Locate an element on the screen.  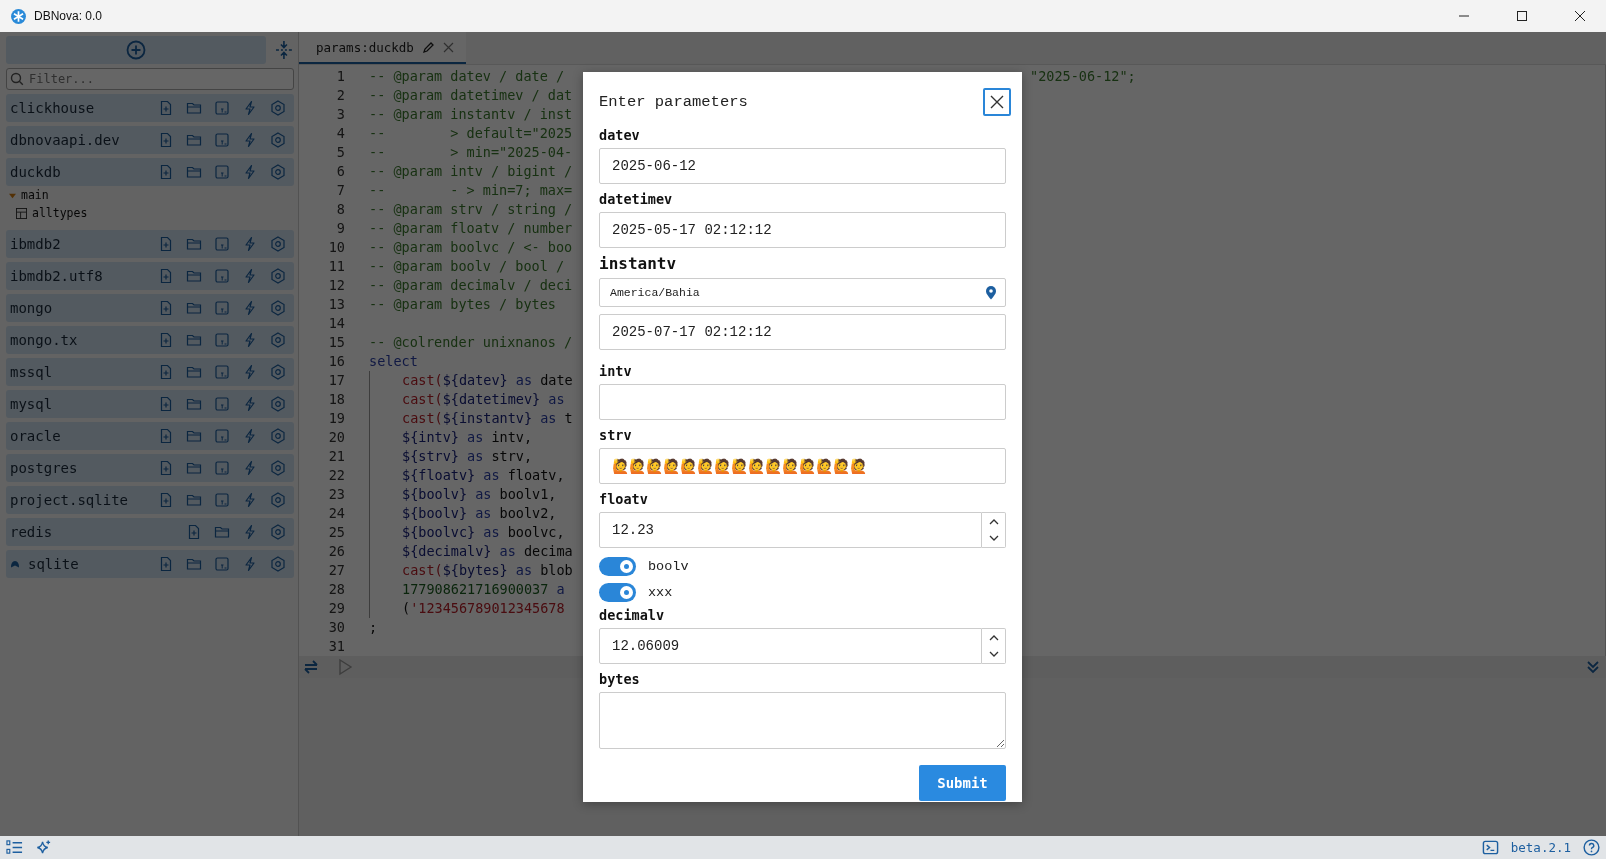
input-field: 🙋🙋🙋🙋🙋🙋🙋🙋🙋🙋🙋🙋🙋🙋🙋 is located at coordinates (802, 466).